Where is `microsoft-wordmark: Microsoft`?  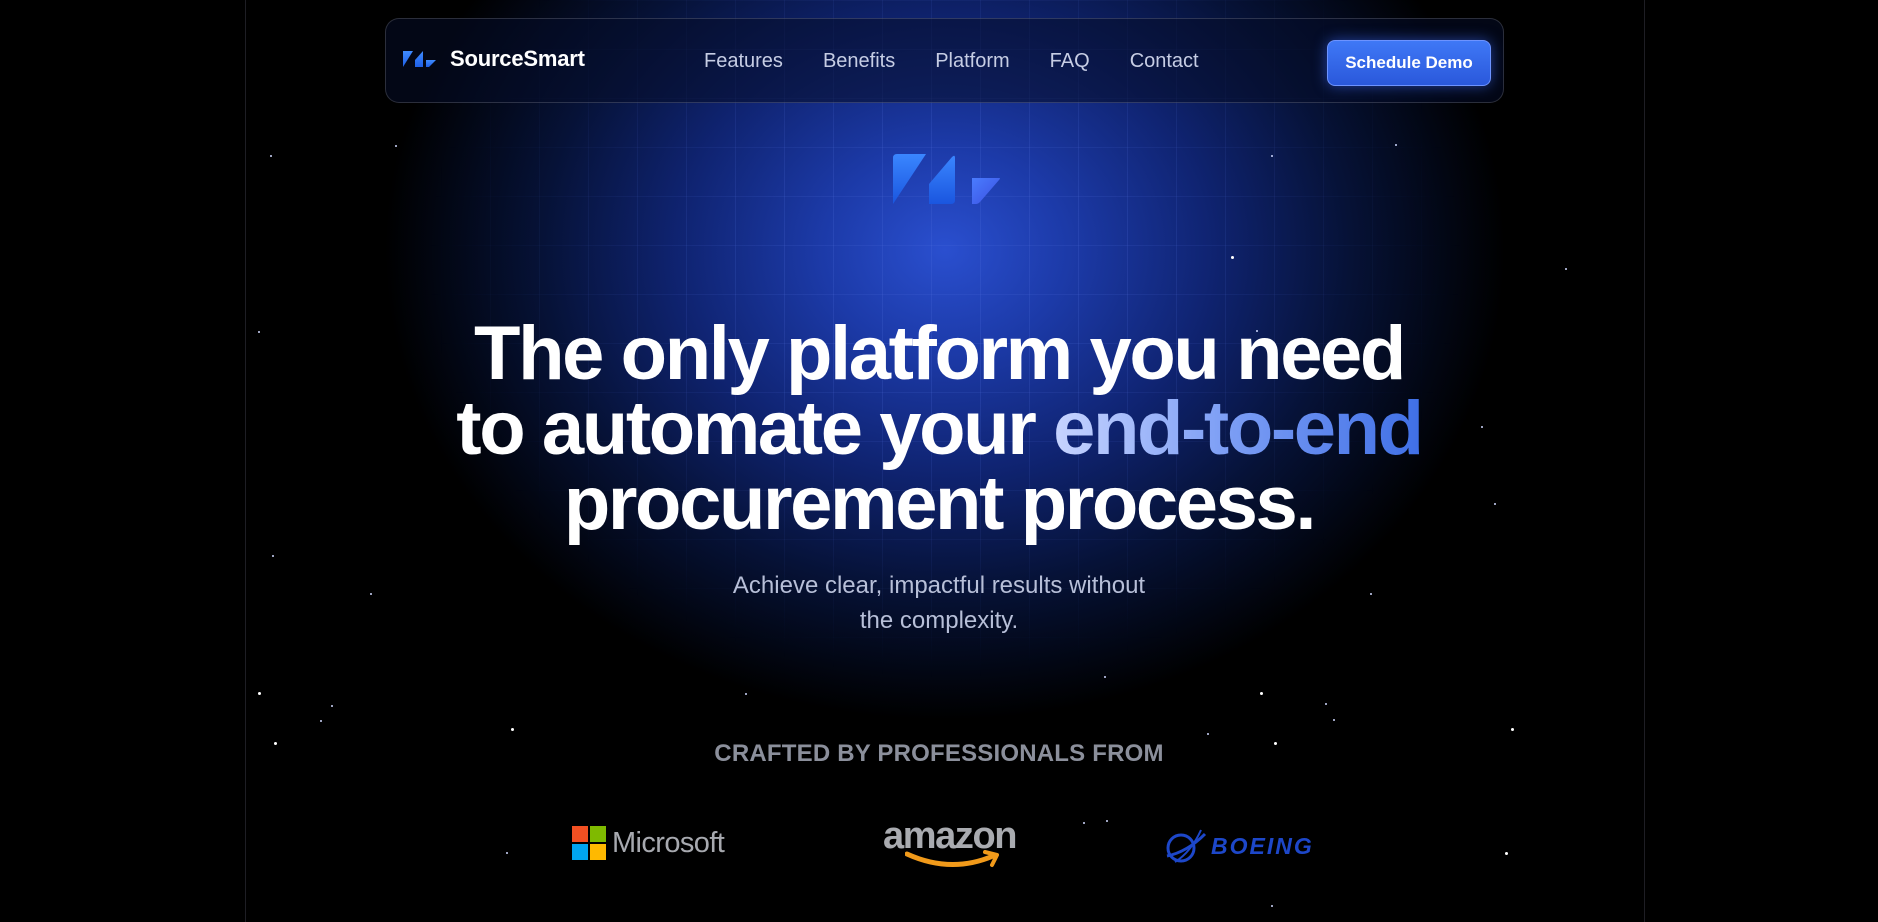
microsoft-wordmark: Microsoft is located at coordinates (668, 842).